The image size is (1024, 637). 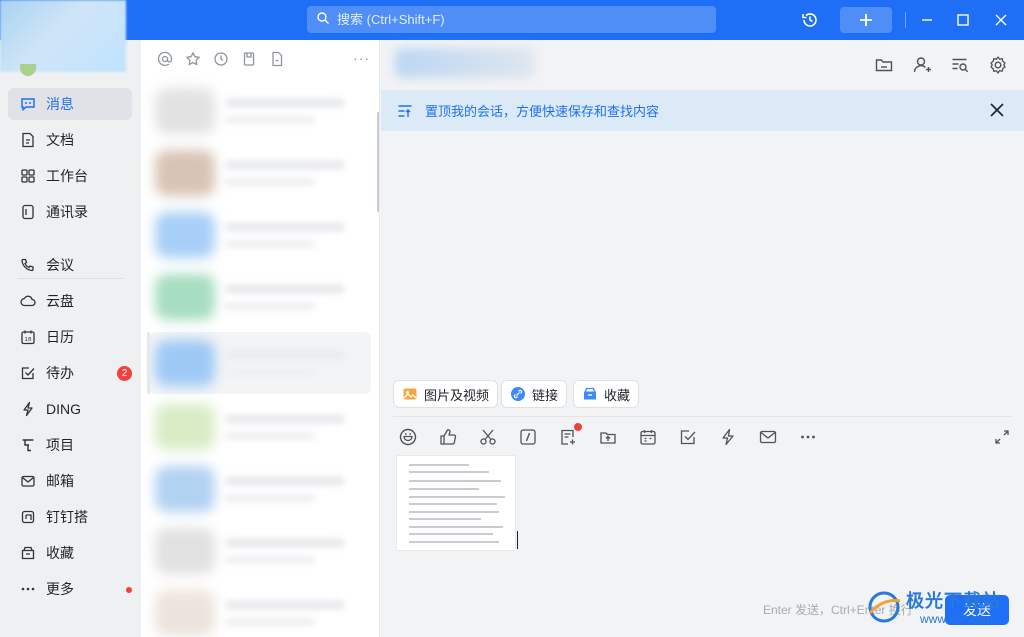 What do you see at coordinates (60, 481) in the screenshot?
I see `nav-item-label: 邮箱` at bounding box center [60, 481].